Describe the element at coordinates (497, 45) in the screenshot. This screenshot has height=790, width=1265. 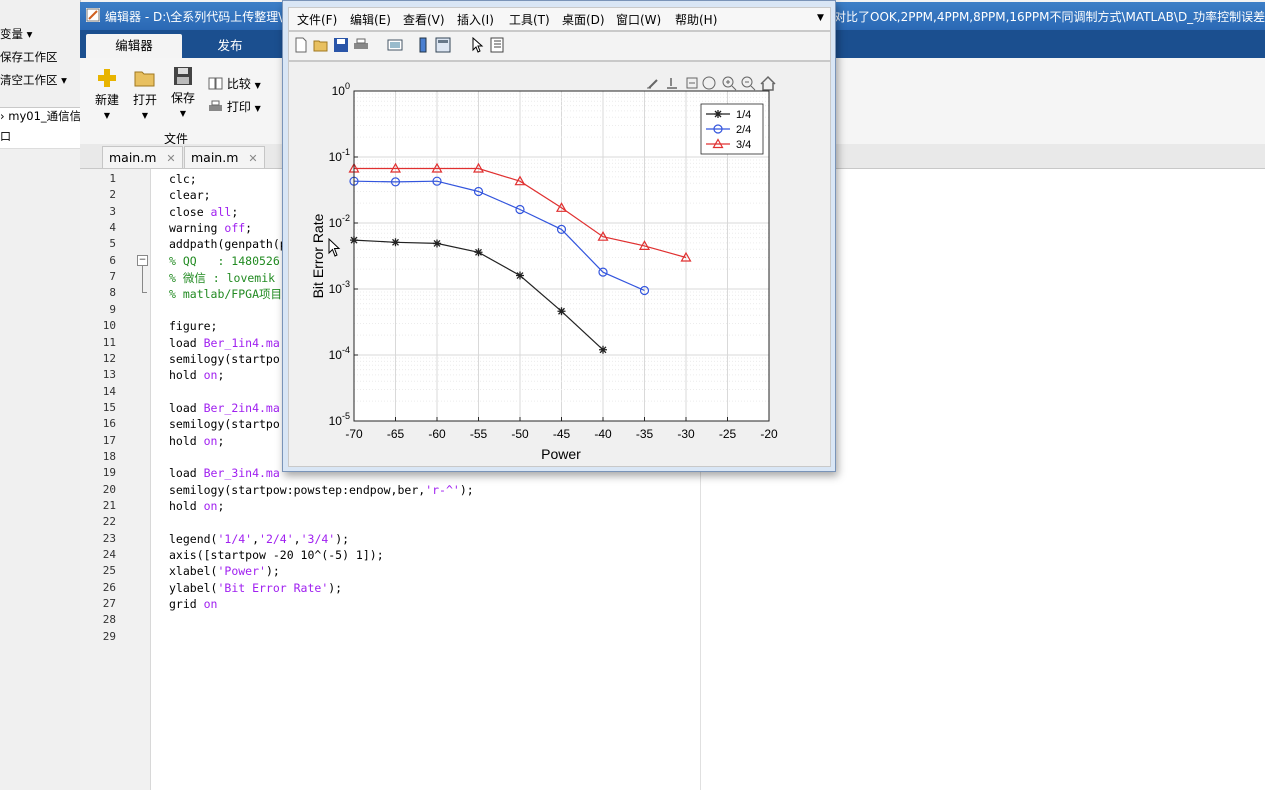
I see `property-inspector-icon` at that location.